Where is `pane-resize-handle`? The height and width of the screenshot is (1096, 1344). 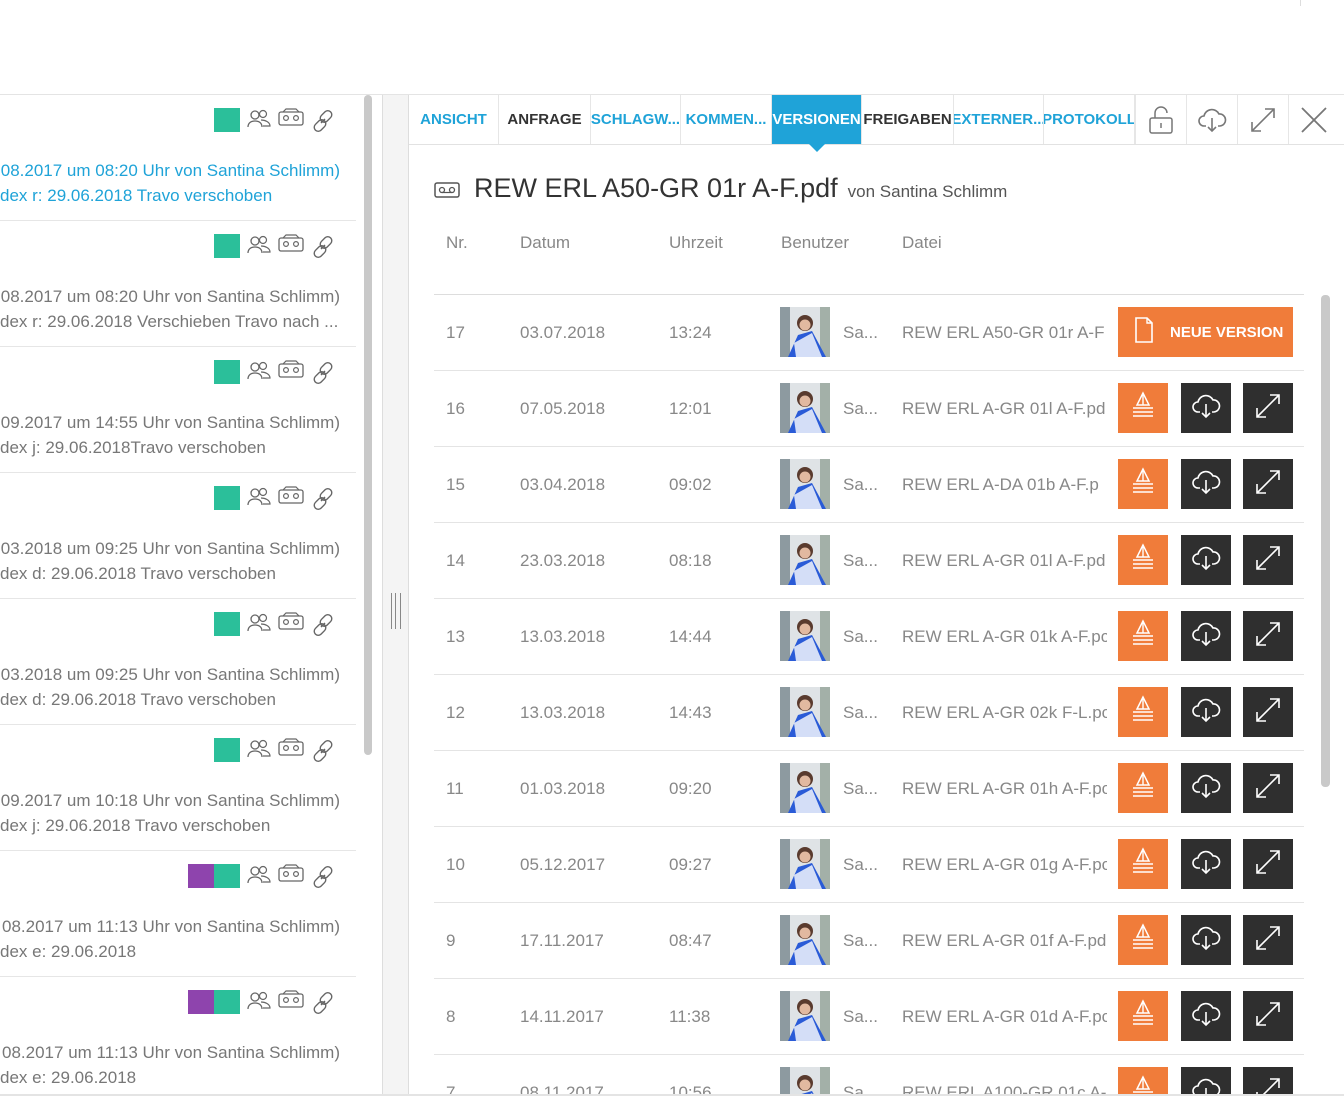
pane-resize-handle is located at coordinates (396, 595).